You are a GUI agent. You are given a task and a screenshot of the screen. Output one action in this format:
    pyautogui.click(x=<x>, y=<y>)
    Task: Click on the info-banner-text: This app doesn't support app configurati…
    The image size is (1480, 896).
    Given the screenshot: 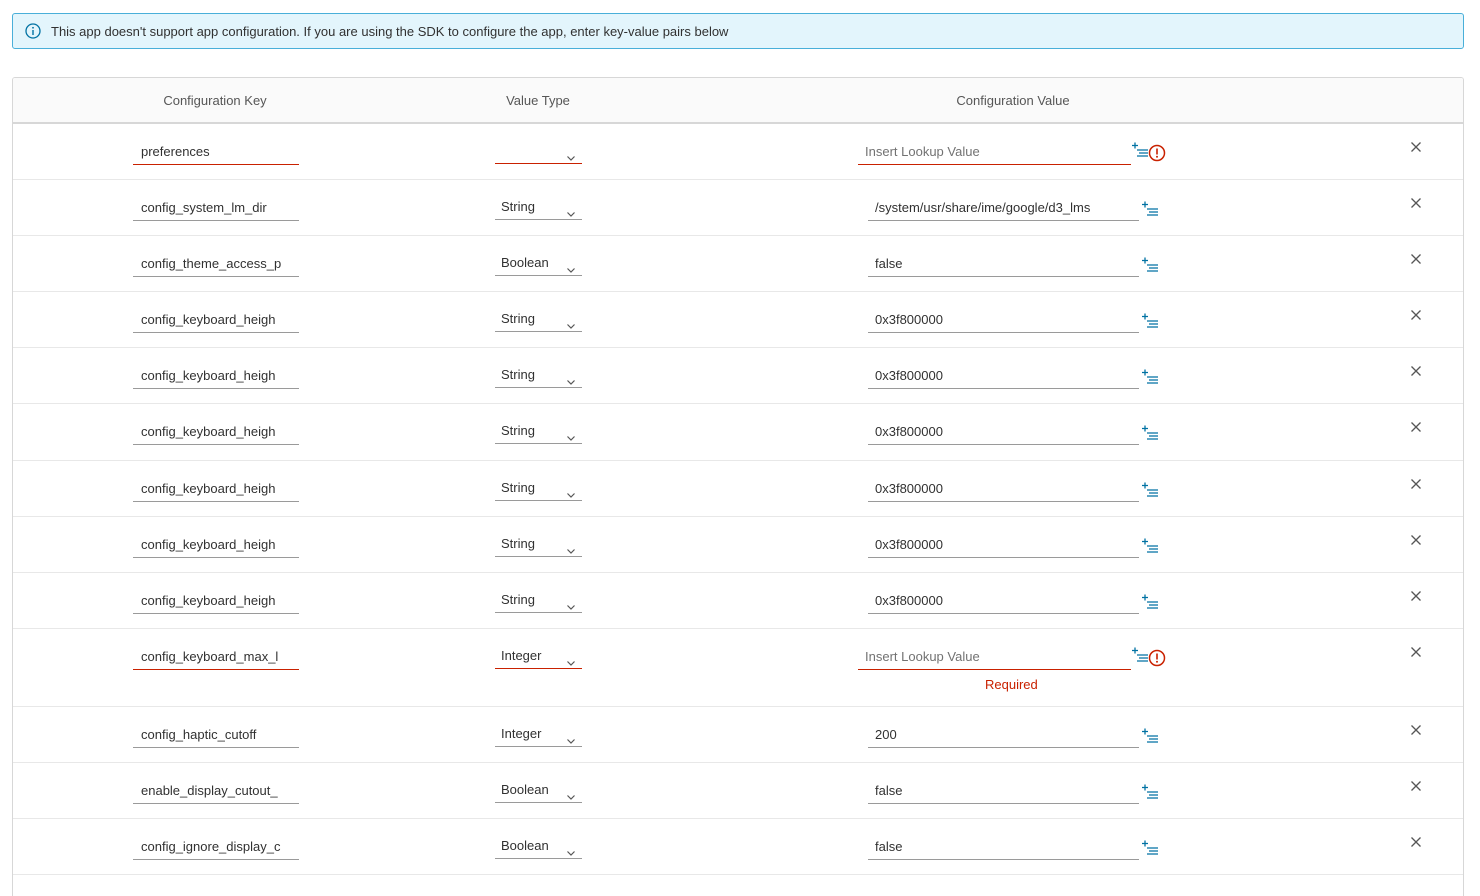 What is the action you would take?
    pyautogui.click(x=390, y=31)
    